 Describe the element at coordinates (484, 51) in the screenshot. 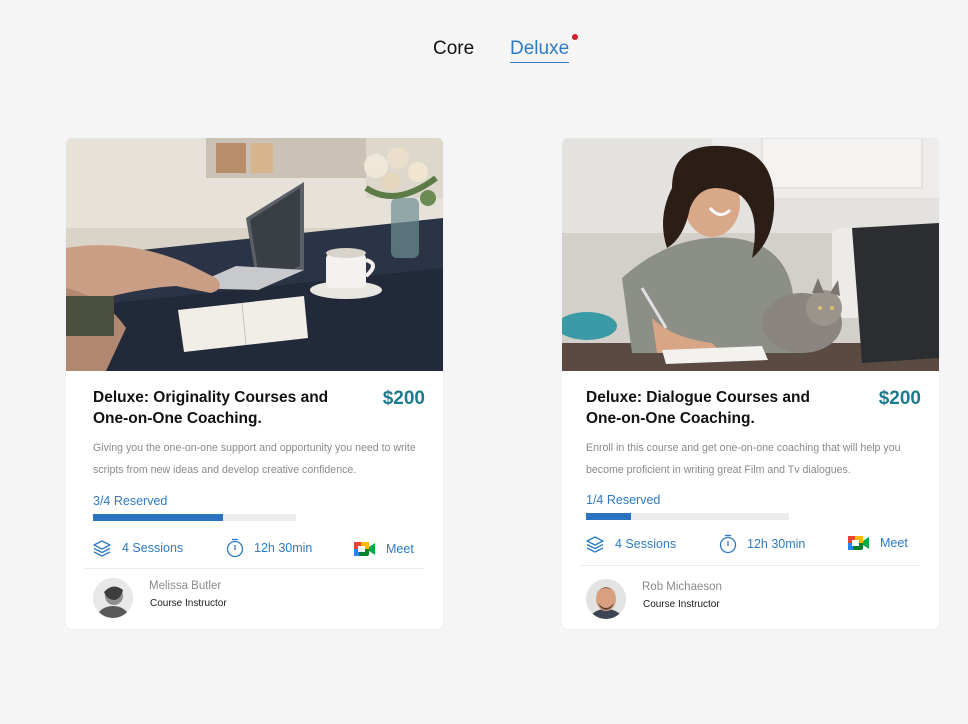

I see `plan-tabs: Core Deluxe` at that location.